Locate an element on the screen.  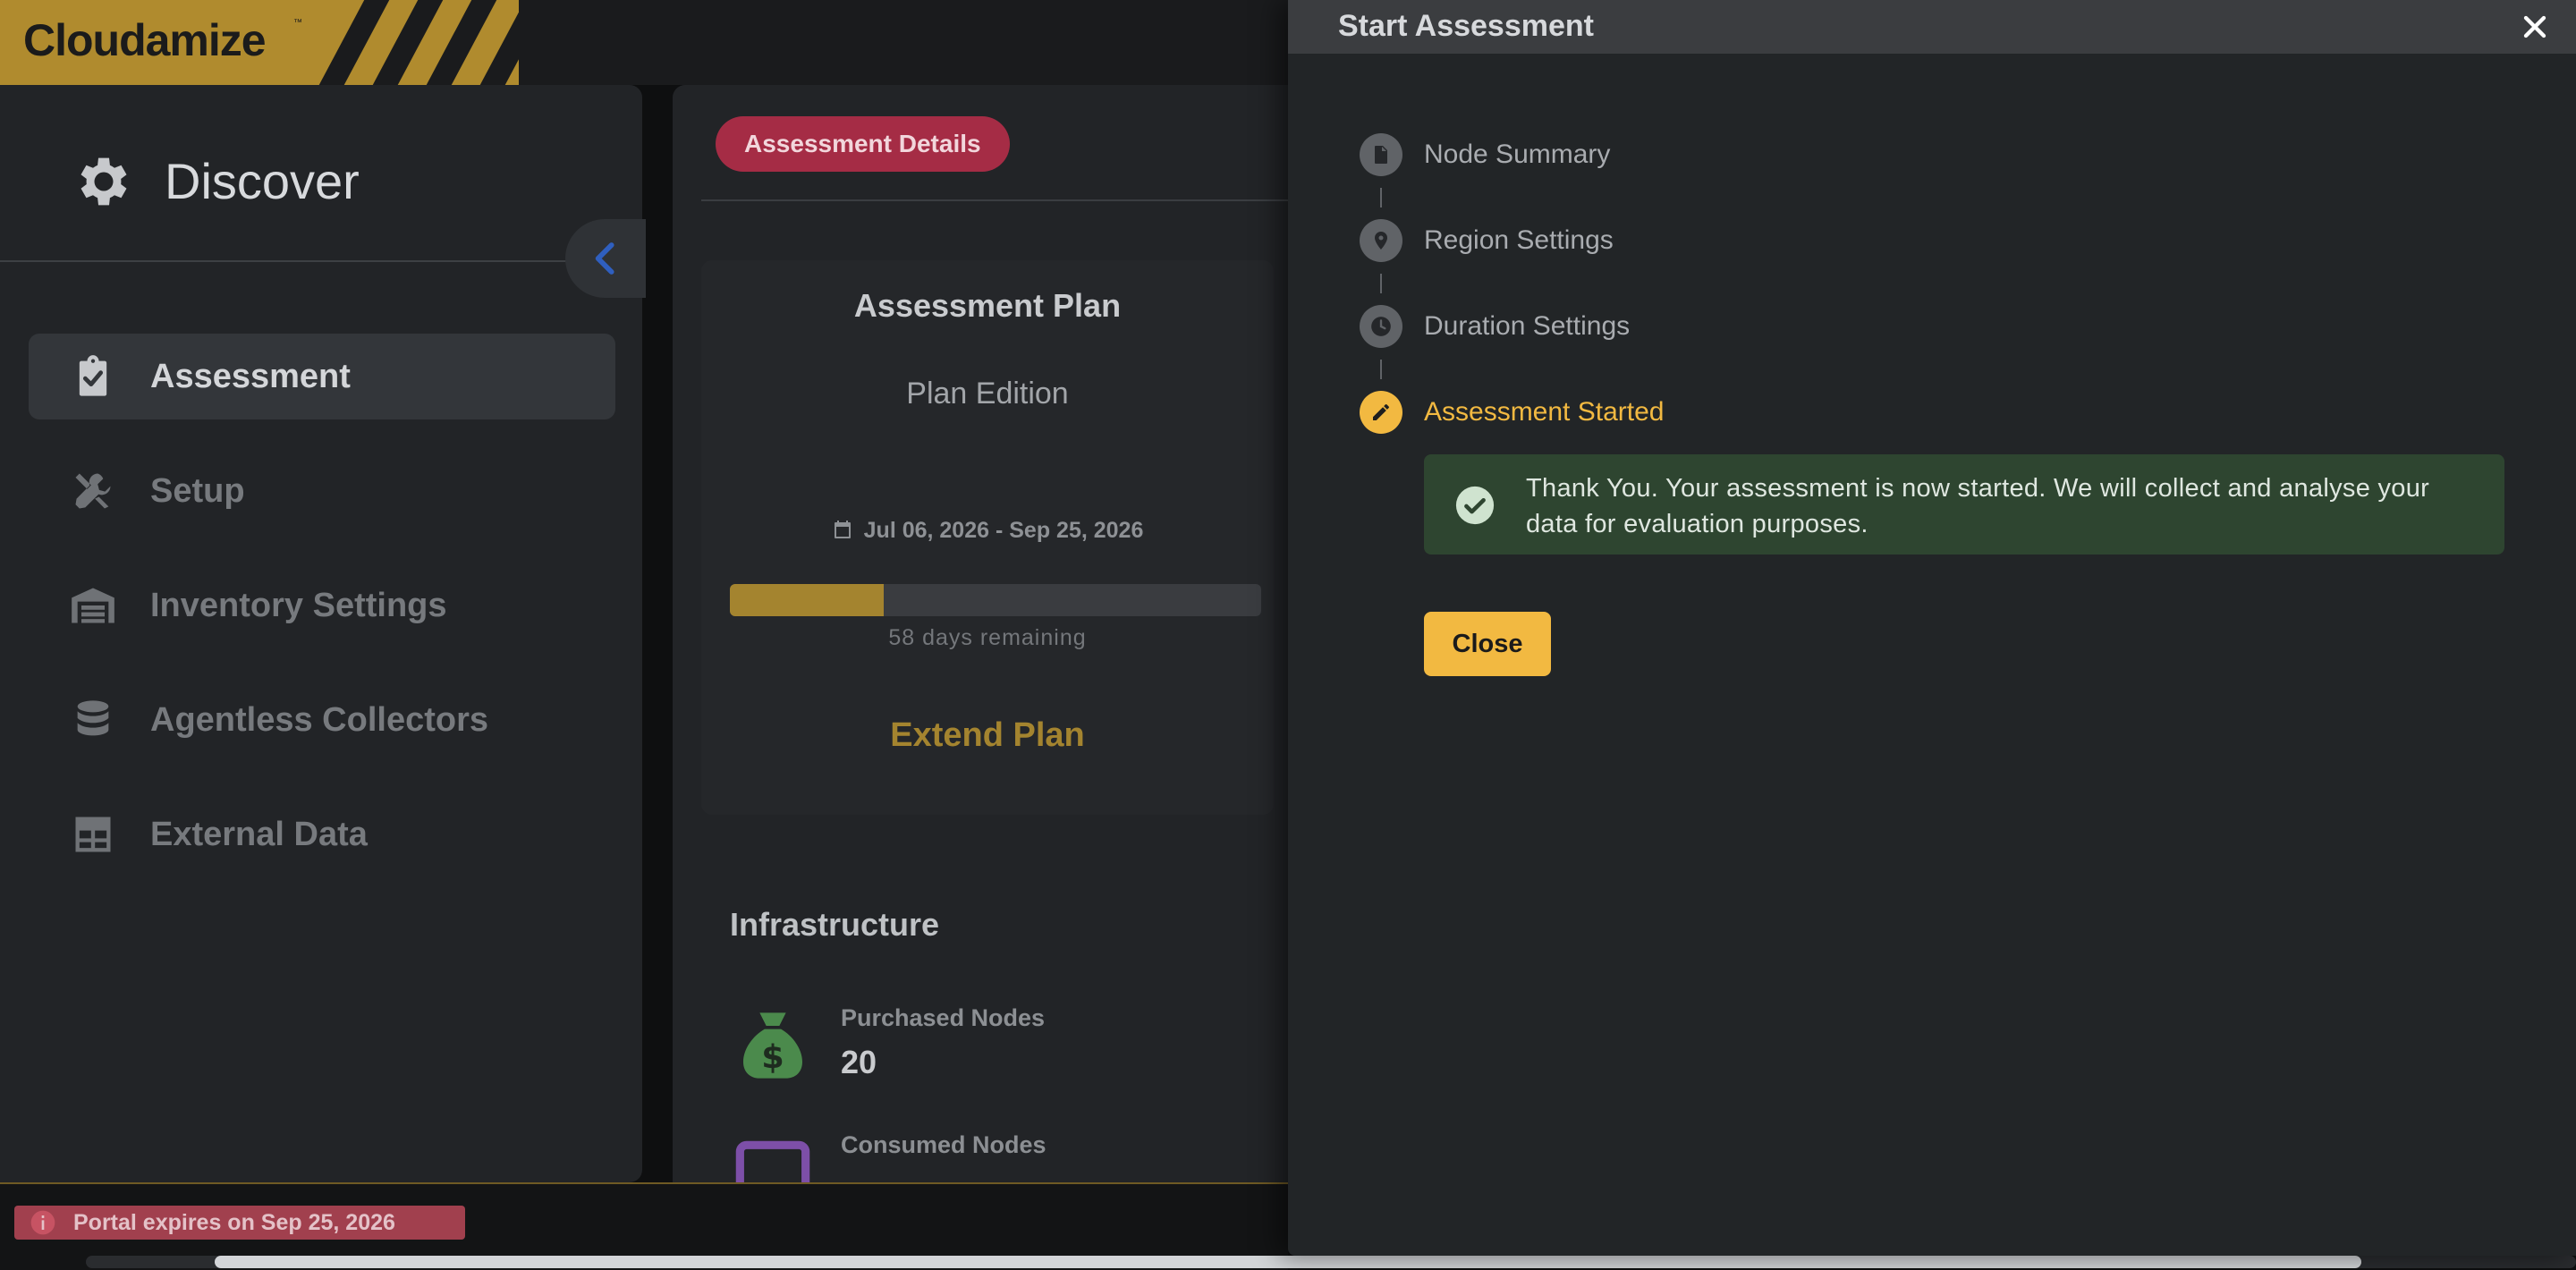
map-pin-icon is located at coordinates (1381, 241).